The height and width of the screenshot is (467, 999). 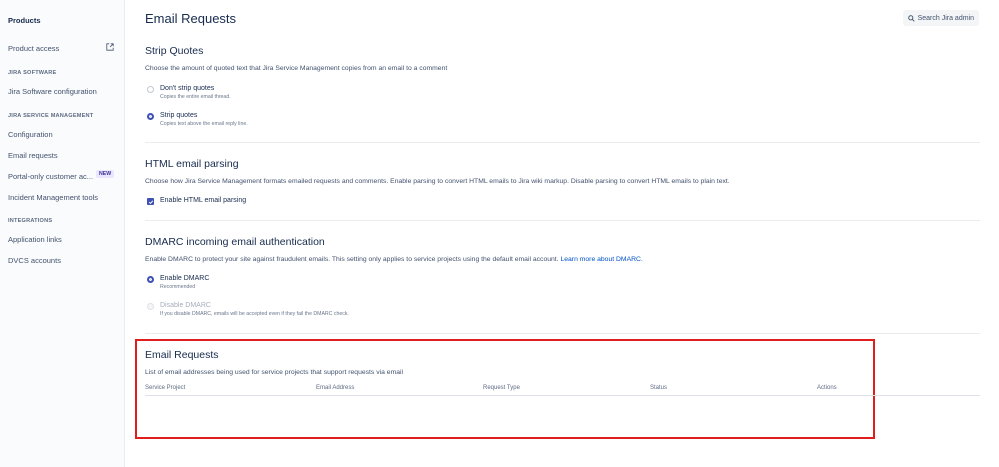 I want to click on html-parsing-checkbox, so click(x=150, y=201).